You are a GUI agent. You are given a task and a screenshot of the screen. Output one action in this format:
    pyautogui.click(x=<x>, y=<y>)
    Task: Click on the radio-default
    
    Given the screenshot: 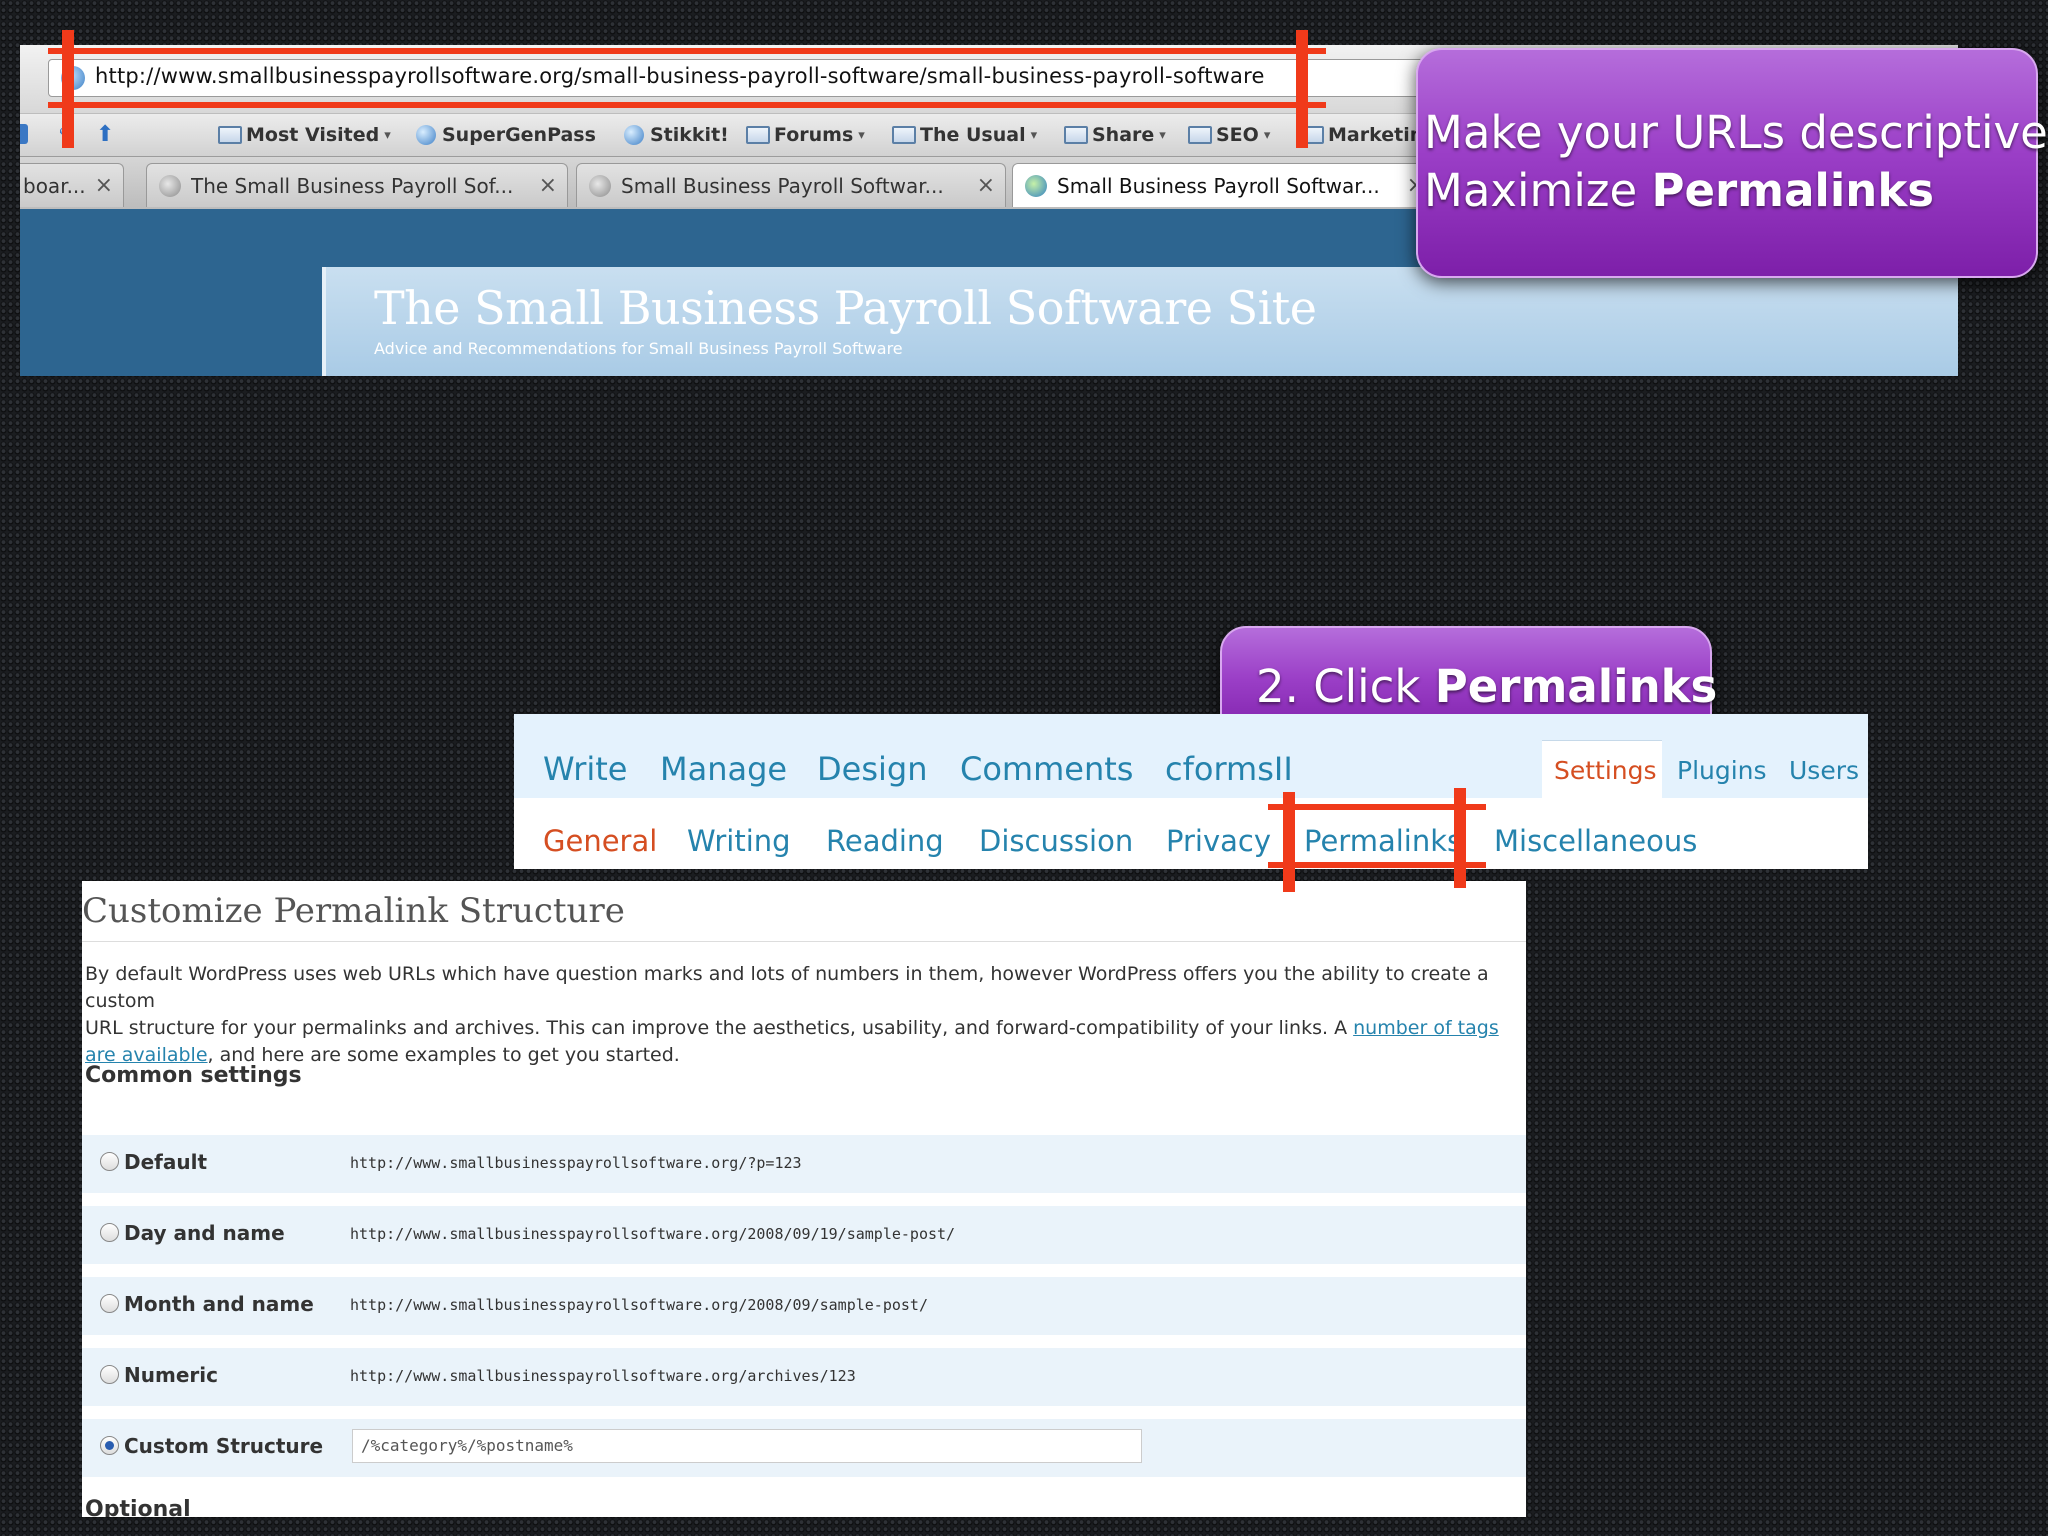 What is the action you would take?
    pyautogui.click(x=109, y=1161)
    